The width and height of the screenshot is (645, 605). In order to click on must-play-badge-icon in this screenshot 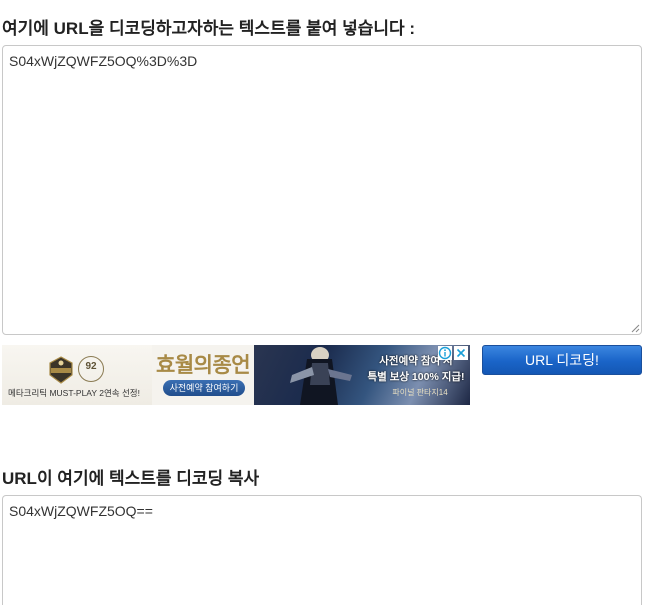, I will do `click(61, 370)`.